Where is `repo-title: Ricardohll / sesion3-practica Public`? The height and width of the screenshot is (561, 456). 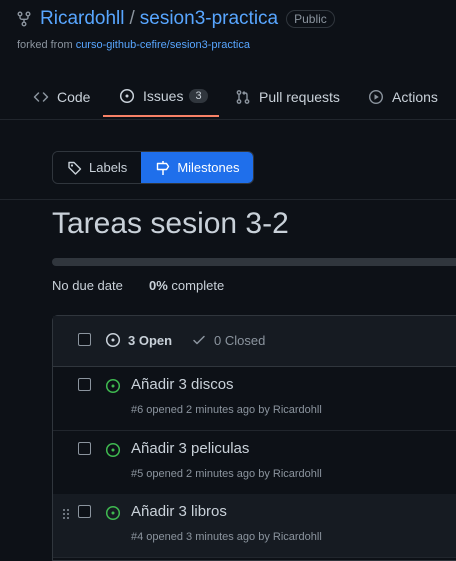
repo-title: Ricardohll / sesion3-practica Public is located at coordinates (175, 19).